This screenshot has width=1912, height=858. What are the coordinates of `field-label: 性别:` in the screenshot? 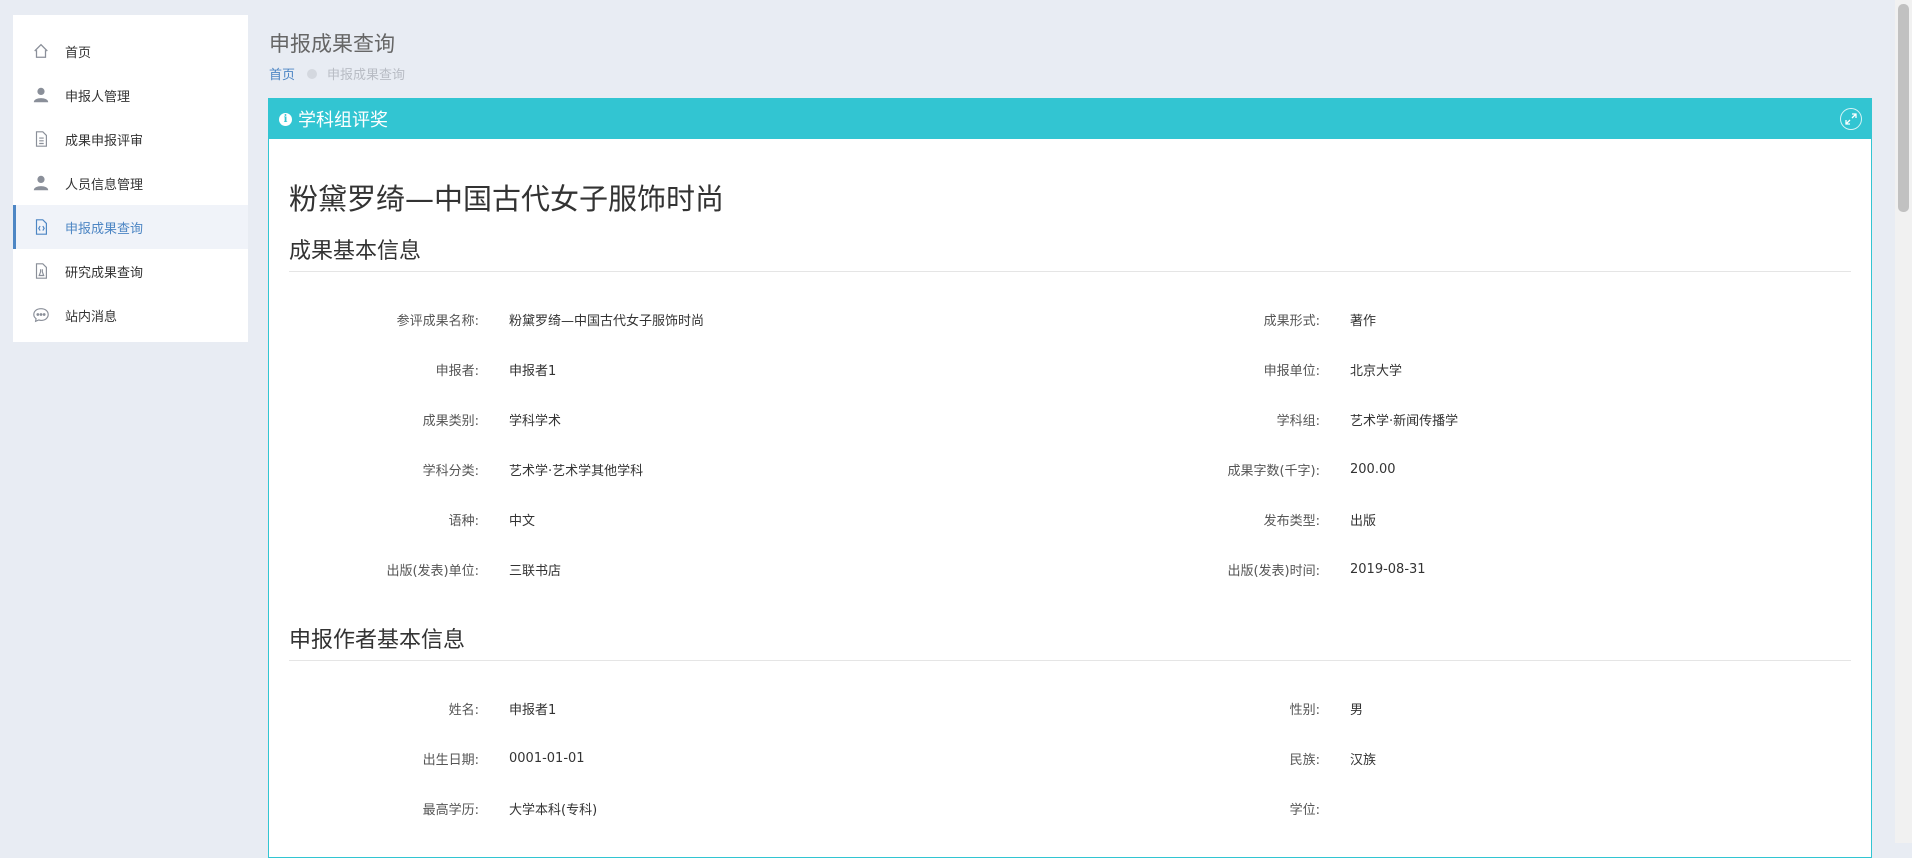 It's located at (1304, 710).